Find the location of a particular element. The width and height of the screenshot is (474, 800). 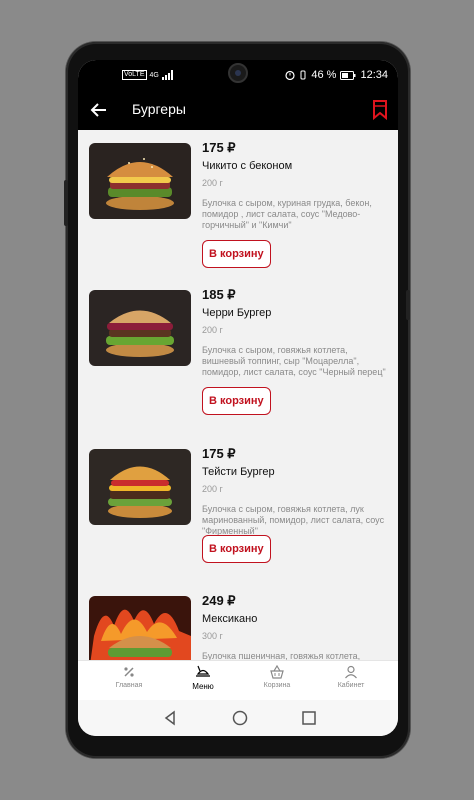

nav-home: Главная is located at coordinates (129, 682).